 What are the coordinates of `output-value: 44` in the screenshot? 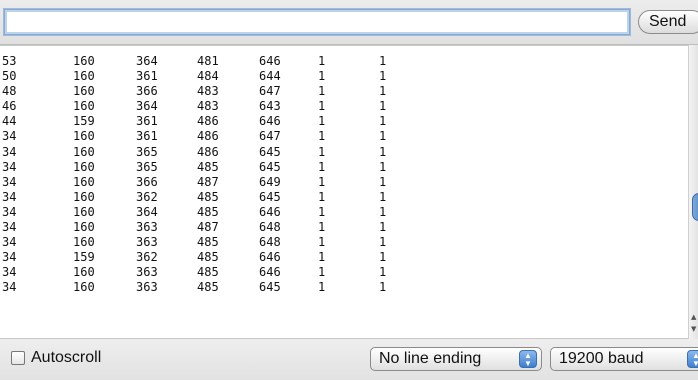 It's located at (9, 121).